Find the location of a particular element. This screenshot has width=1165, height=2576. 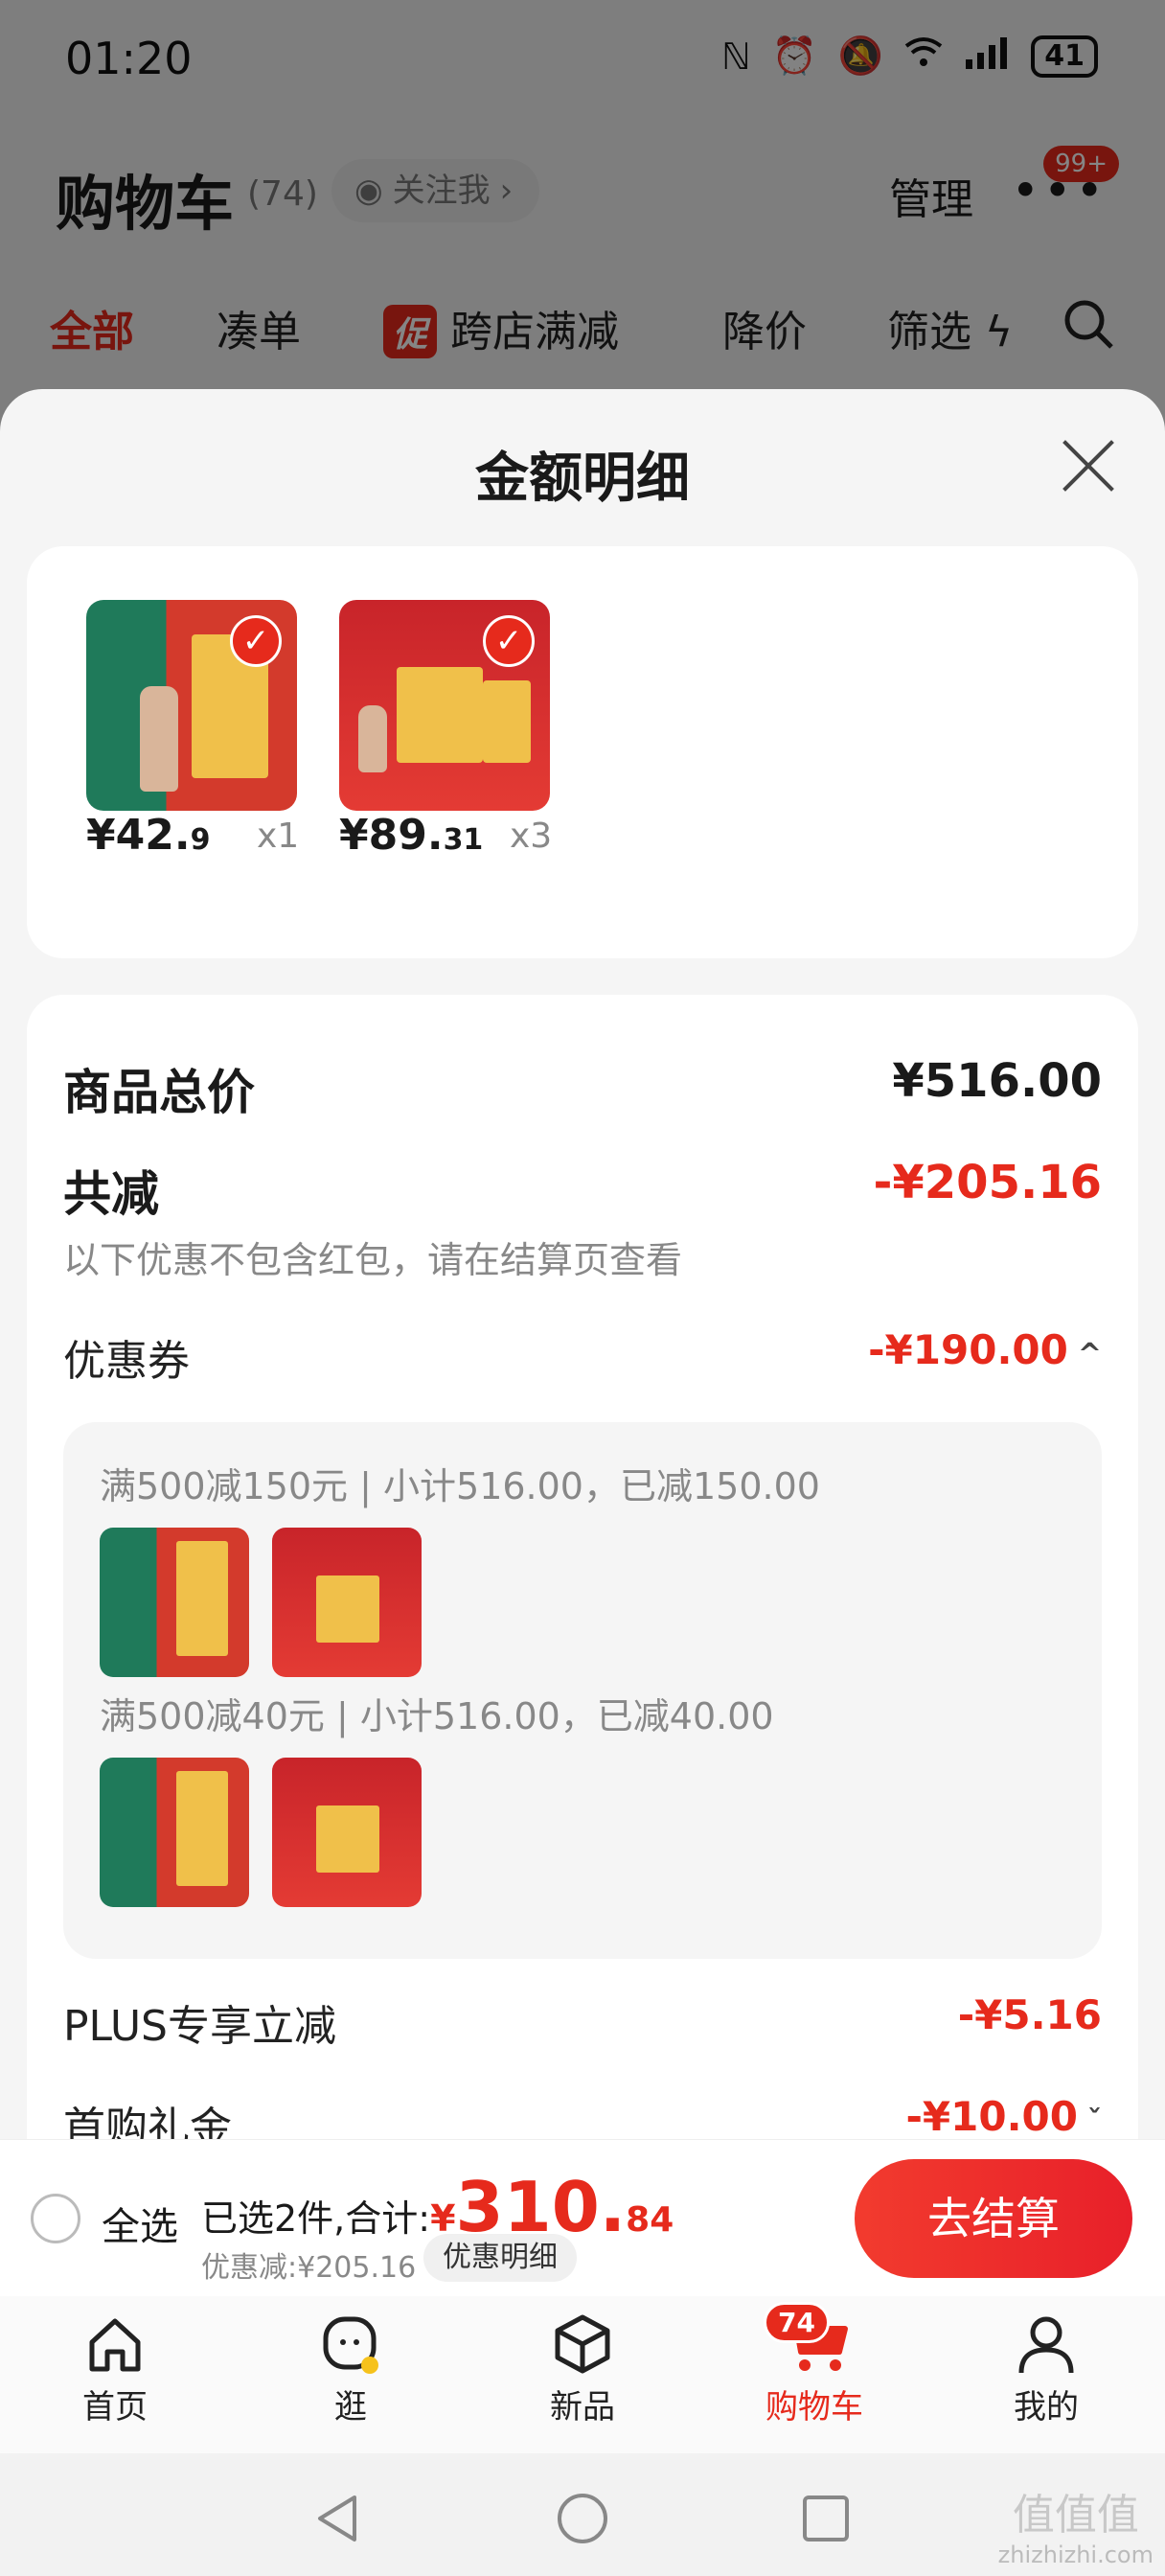

plus-value: -¥5.16 is located at coordinates (1029, 2014).